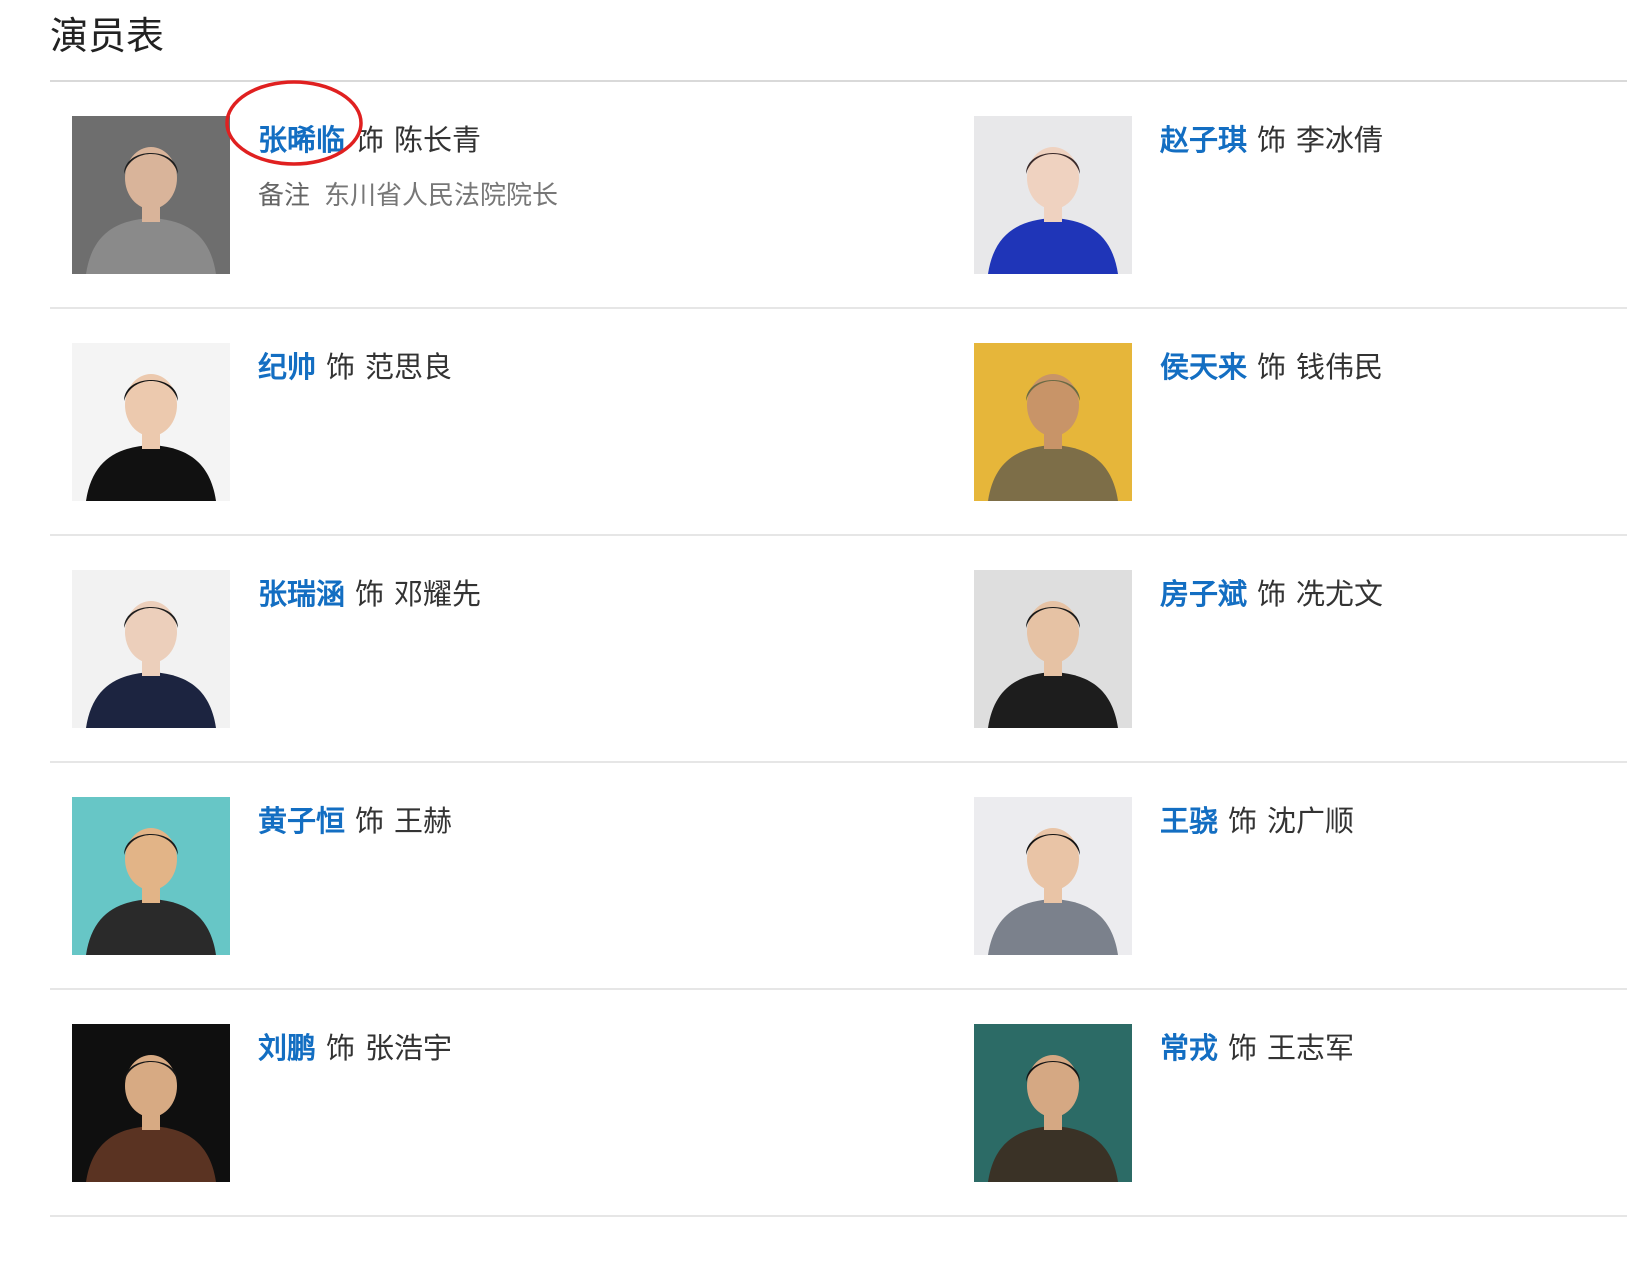 This screenshot has height=1280, width=1627. What do you see at coordinates (301, 821) in the screenshot?
I see `actor-name-link: 黄子恒` at bounding box center [301, 821].